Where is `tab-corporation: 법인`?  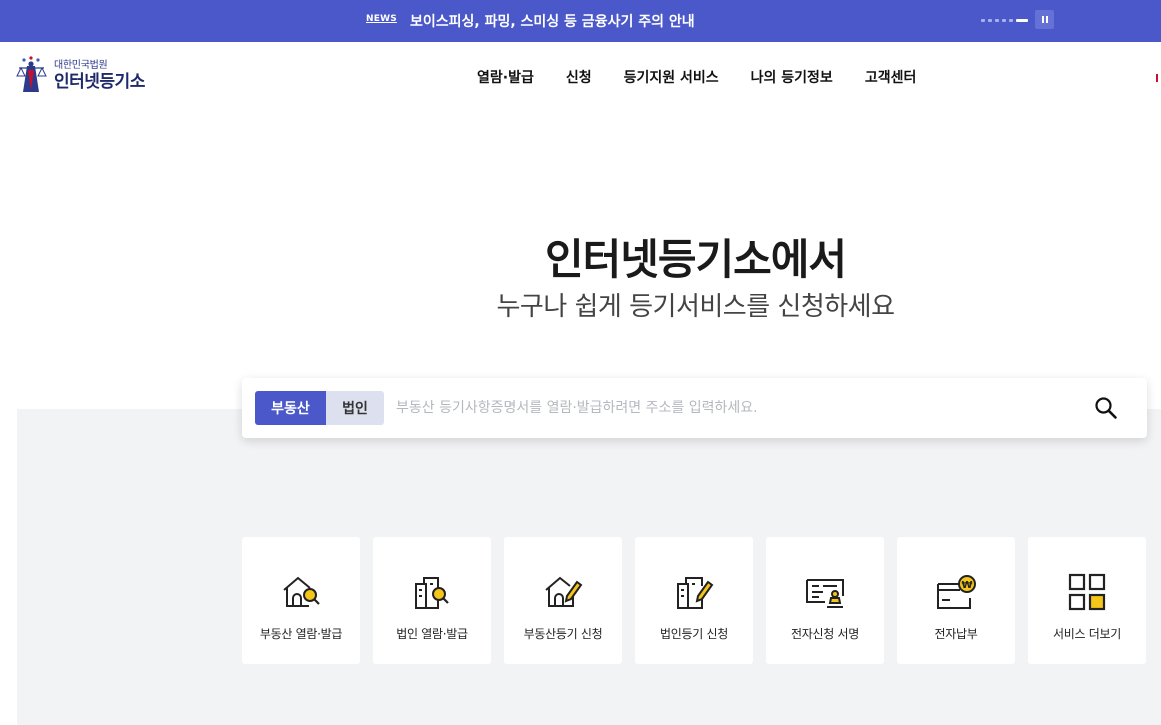
tab-corporation: 법인 is located at coordinates (355, 408).